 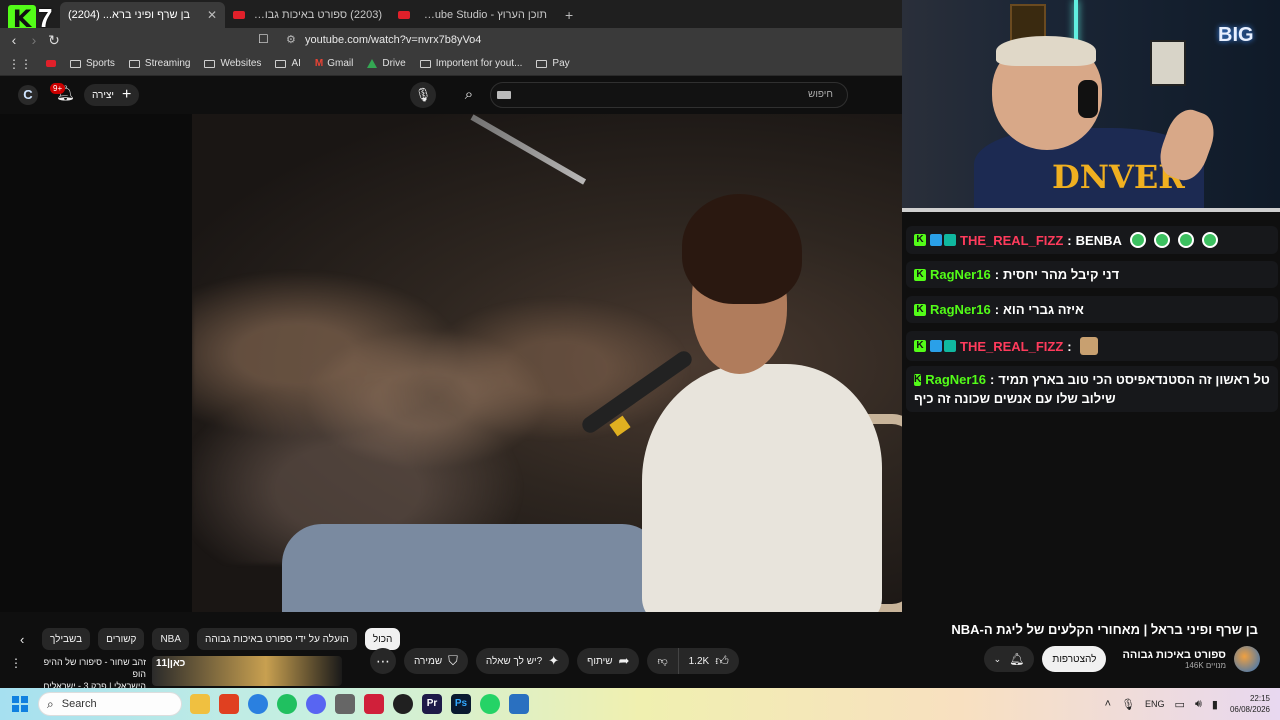 What do you see at coordinates (374, 704) in the screenshot?
I see `obs-app-icon` at bounding box center [374, 704].